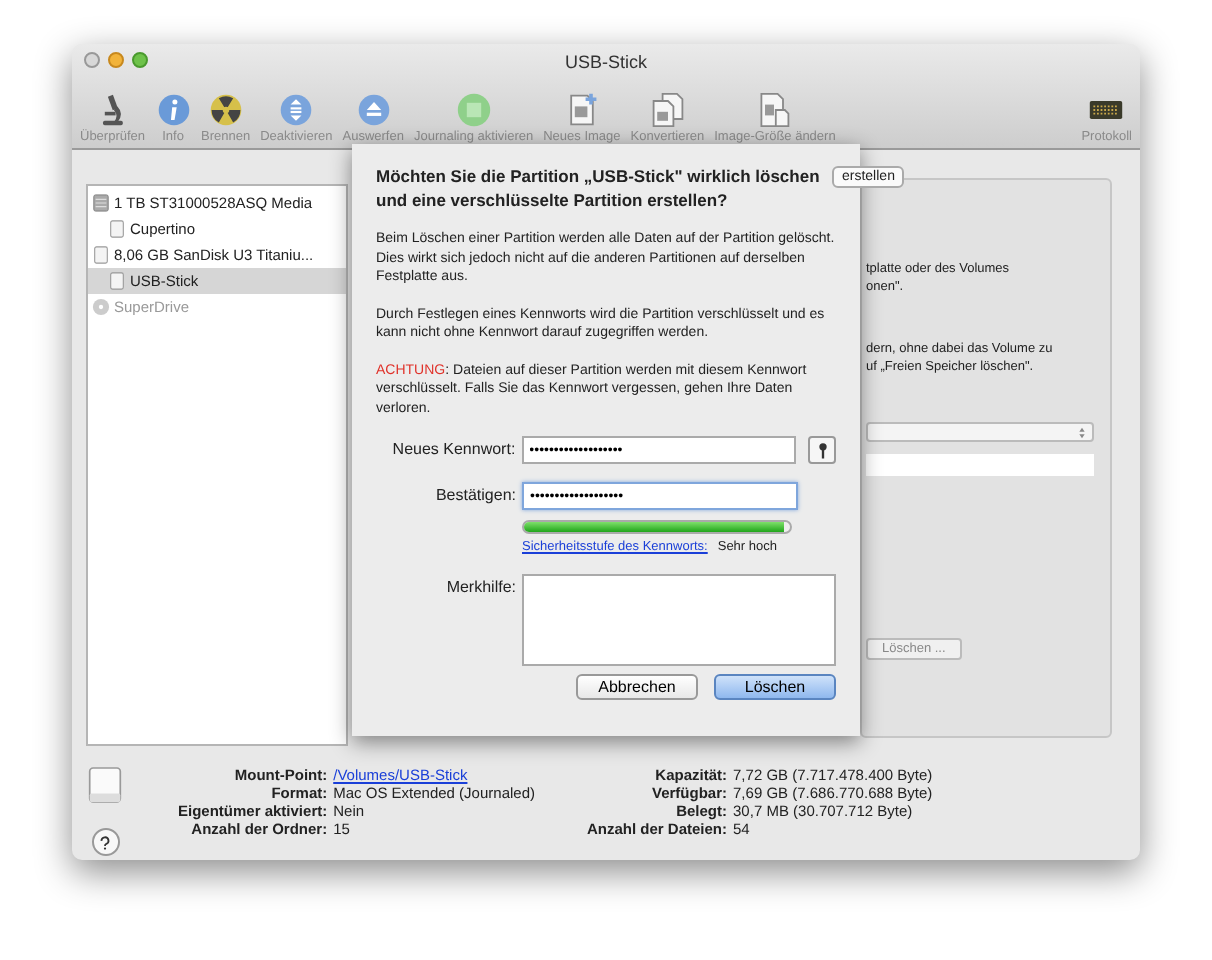 The image size is (1212, 960). What do you see at coordinates (140, 60) in the screenshot?
I see `zoom-button` at bounding box center [140, 60].